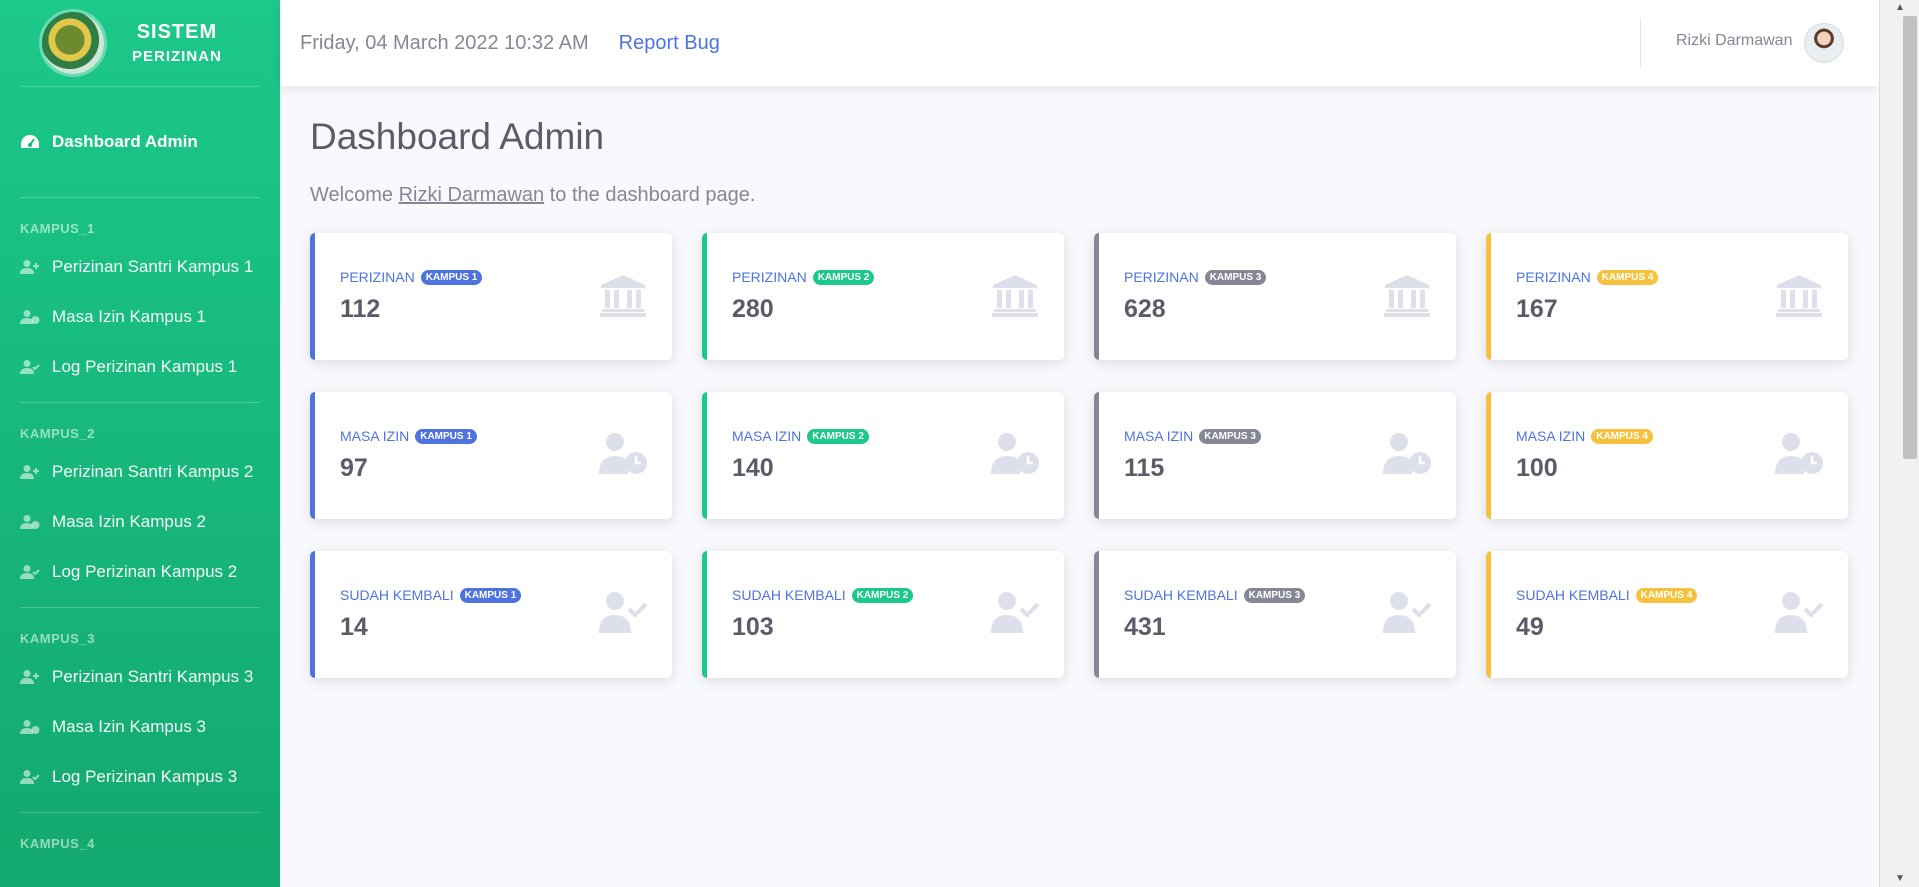 The width and height of the screenshot is (1919, 887). I want to click on sidebar-item-log-kampus-3: Log Perizinan Kampus 3, so click(140, 777).